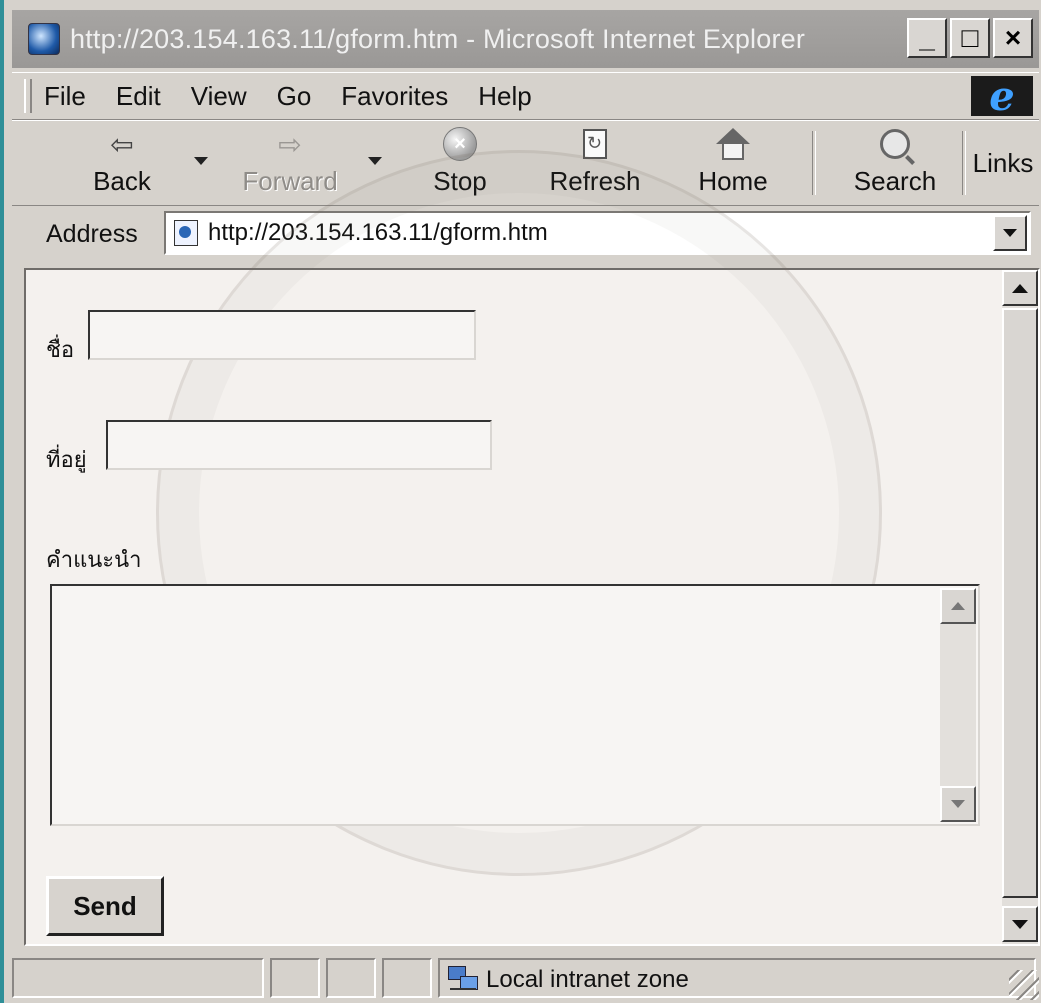 Image resolution: width=1041 pixels, height=1003 pixels. Describe the element at coordinates (290, 181) in the screenshot. I see `forward-label: Forward` at that location.